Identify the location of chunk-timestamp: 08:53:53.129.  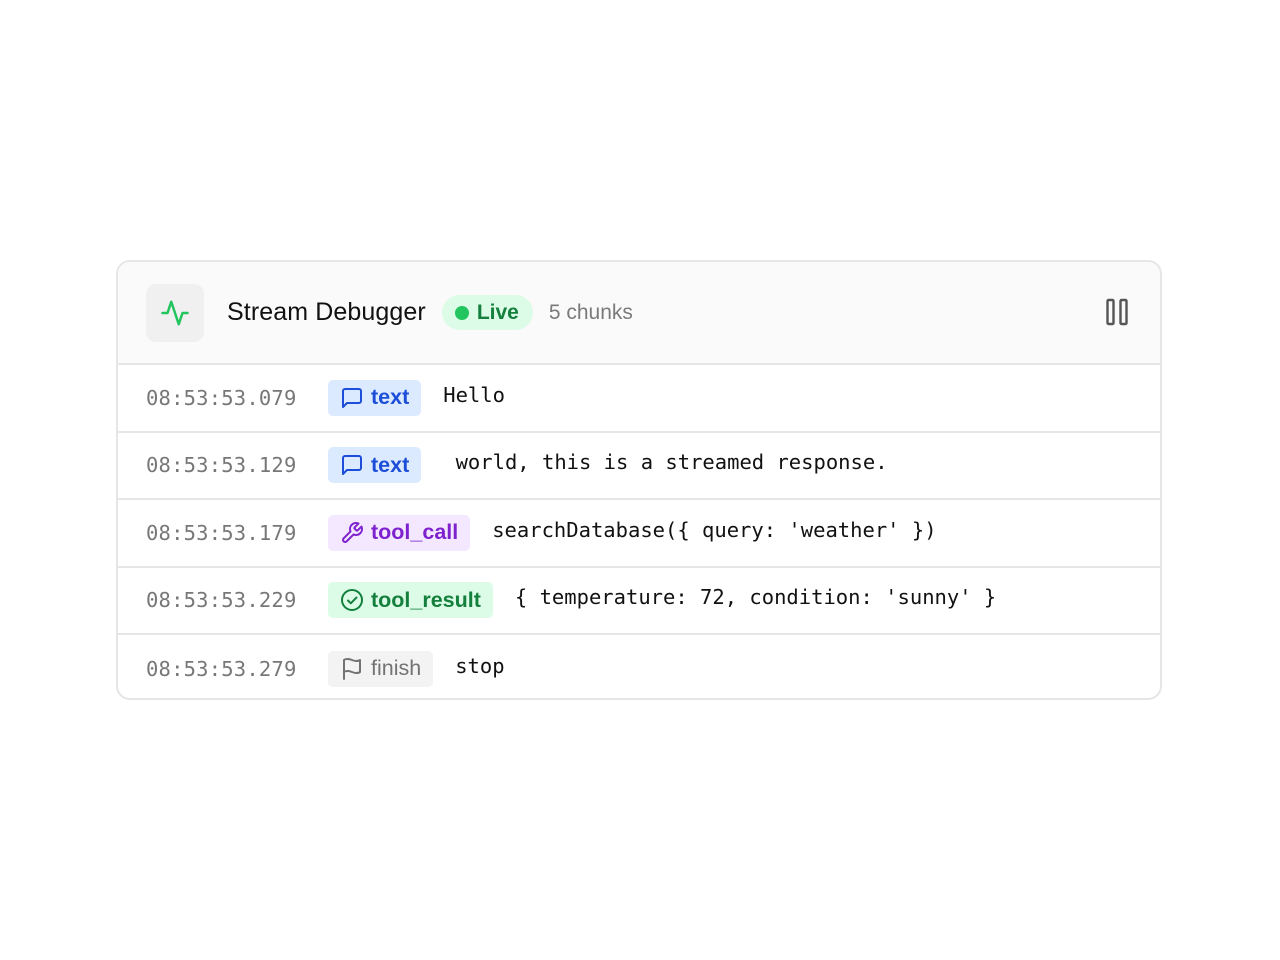
(221, 465).